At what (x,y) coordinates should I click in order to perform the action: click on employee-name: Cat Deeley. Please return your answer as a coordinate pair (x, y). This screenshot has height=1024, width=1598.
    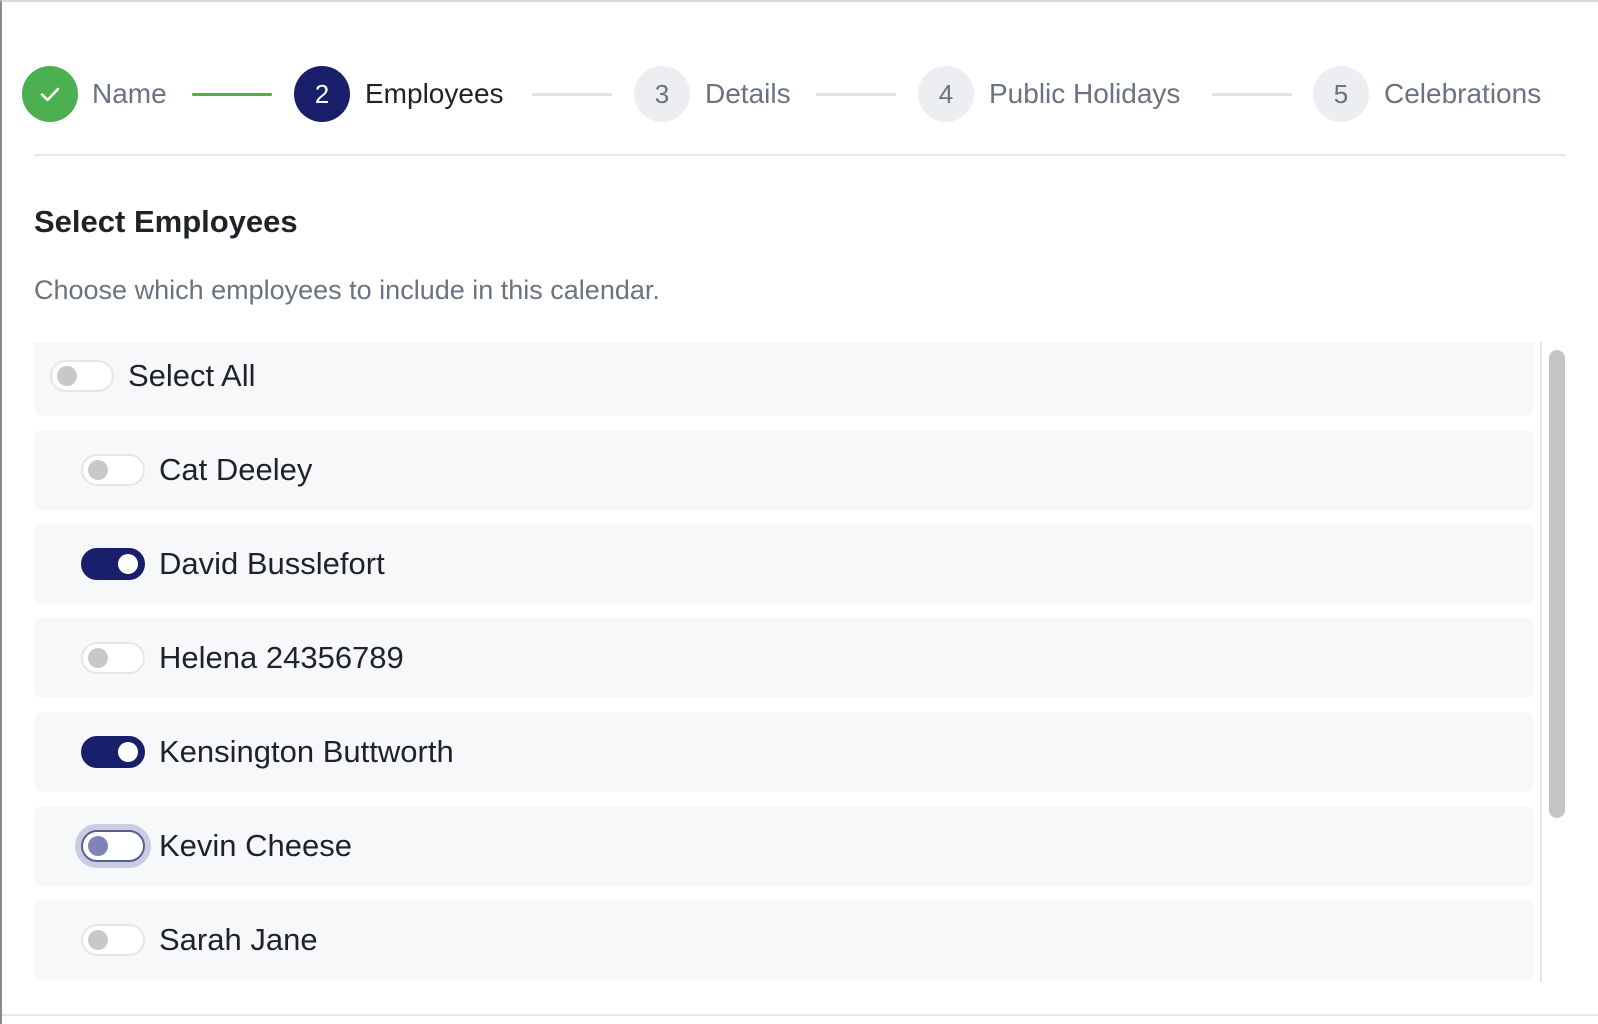
    Looking at the image, I should click on (236, 469).